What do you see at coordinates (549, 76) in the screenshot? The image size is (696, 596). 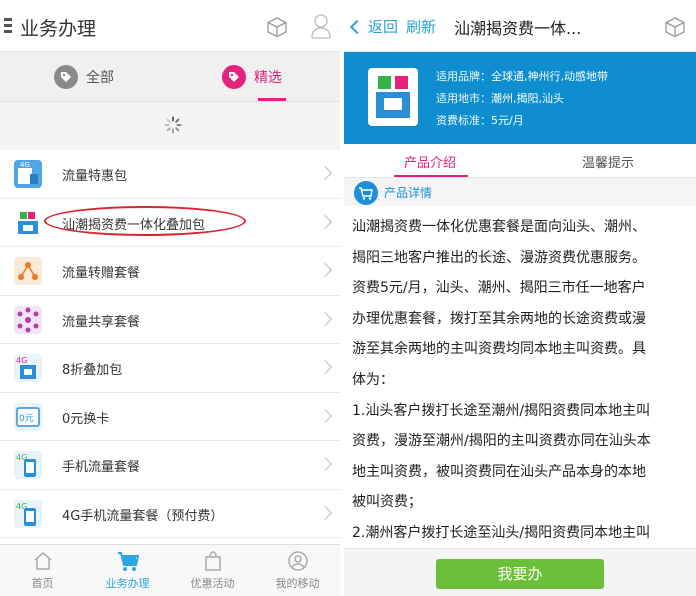 I see `brand-value: 全球通,神州行,动感地带` at bounding box center [549, 76].